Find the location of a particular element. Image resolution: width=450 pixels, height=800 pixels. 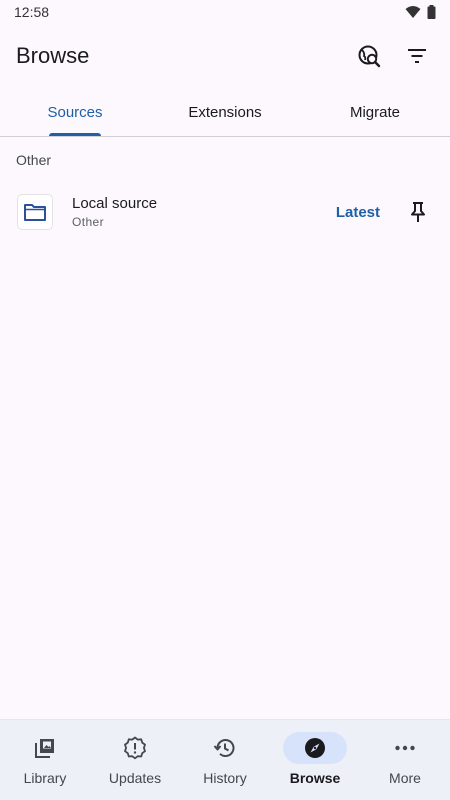

global-search-button is located at coordinates (369, 56).